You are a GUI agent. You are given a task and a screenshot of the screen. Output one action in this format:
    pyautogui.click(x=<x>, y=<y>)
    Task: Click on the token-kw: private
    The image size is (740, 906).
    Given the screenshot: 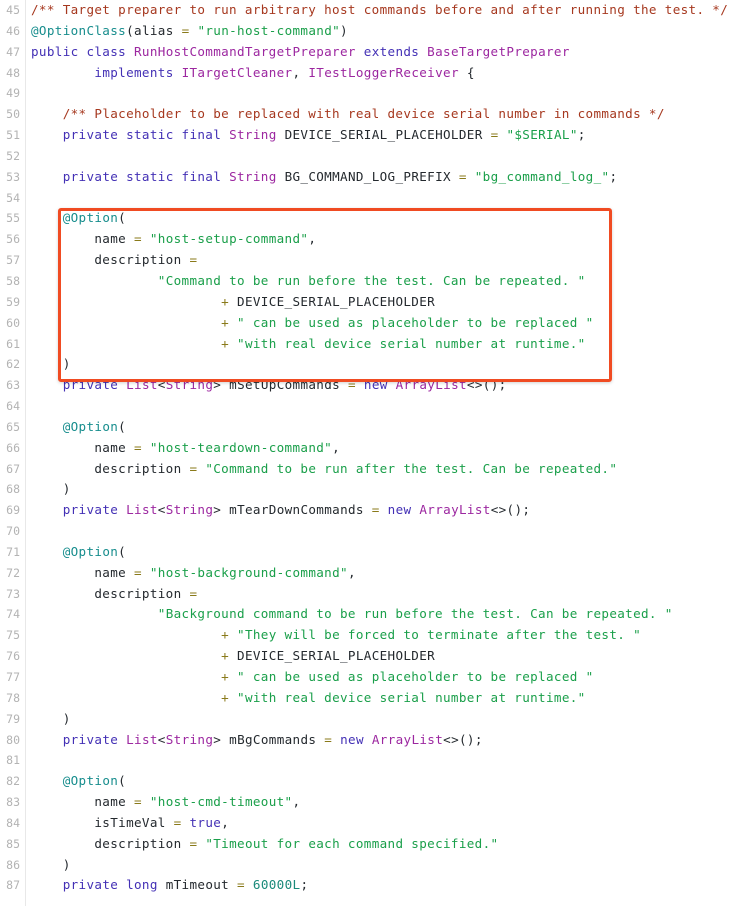 What is the action you would take?
    pyautogui.click(x=94, y=385)
    